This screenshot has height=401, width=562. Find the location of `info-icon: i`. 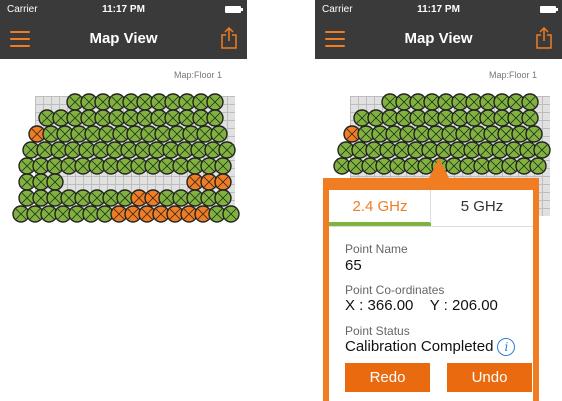

info-icon: i is located at coordinates (506, 347).